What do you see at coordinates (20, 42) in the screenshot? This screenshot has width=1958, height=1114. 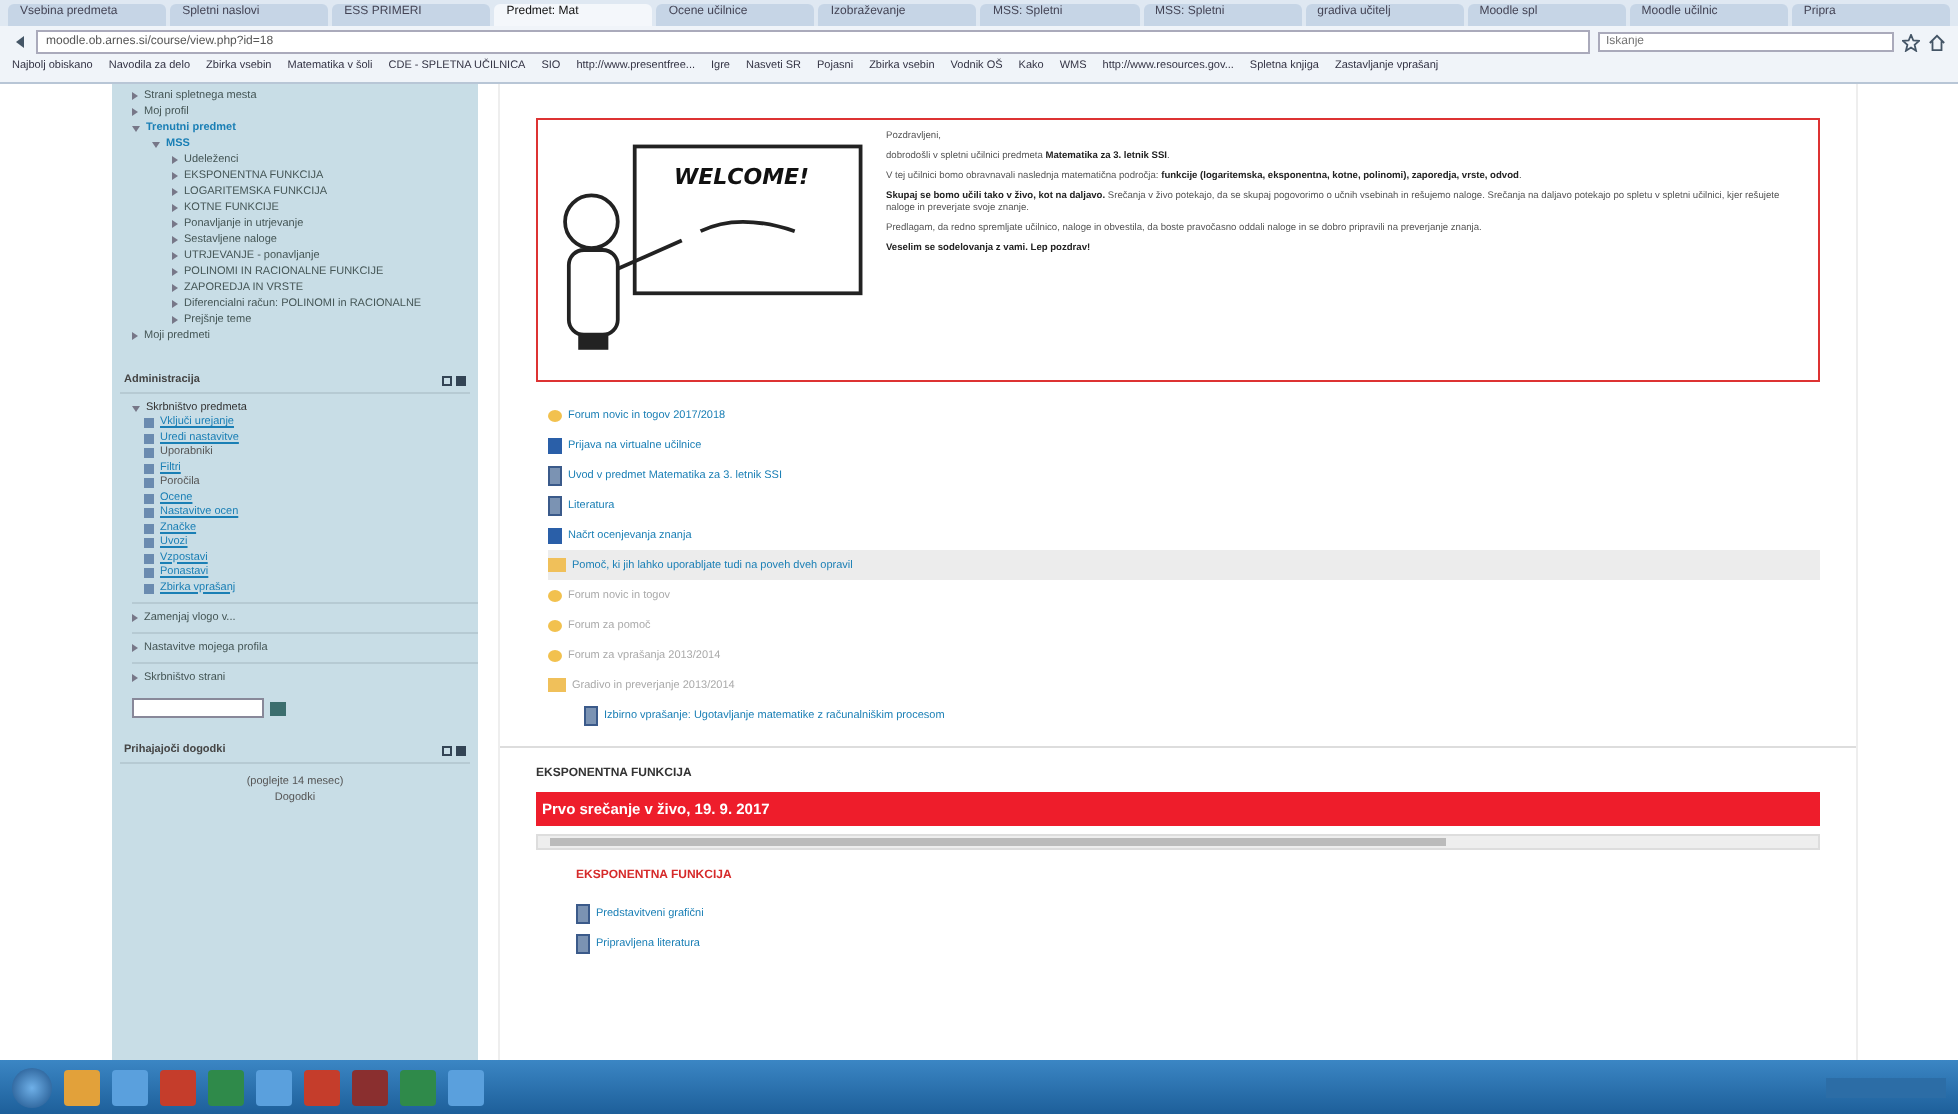 I see `back-button` at bounding box center [20, 42].